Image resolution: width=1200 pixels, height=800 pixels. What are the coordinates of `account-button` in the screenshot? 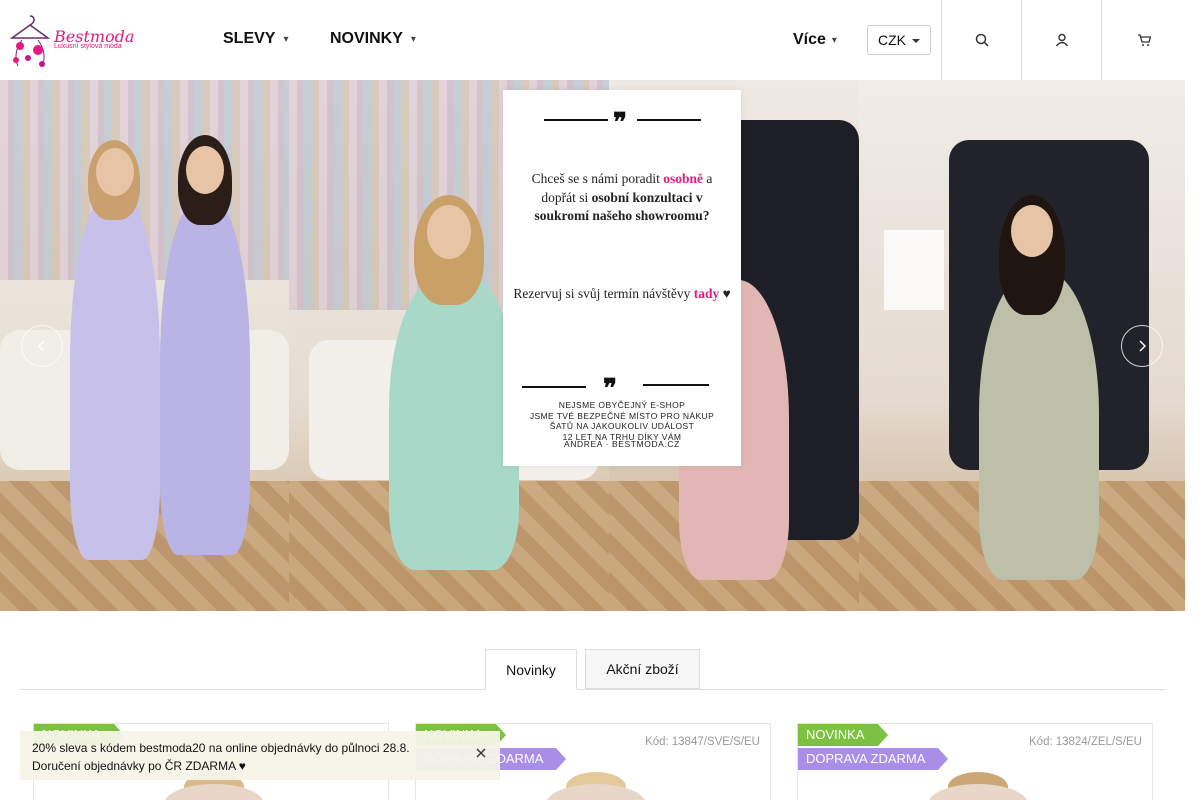 It's located at (1061, 40).